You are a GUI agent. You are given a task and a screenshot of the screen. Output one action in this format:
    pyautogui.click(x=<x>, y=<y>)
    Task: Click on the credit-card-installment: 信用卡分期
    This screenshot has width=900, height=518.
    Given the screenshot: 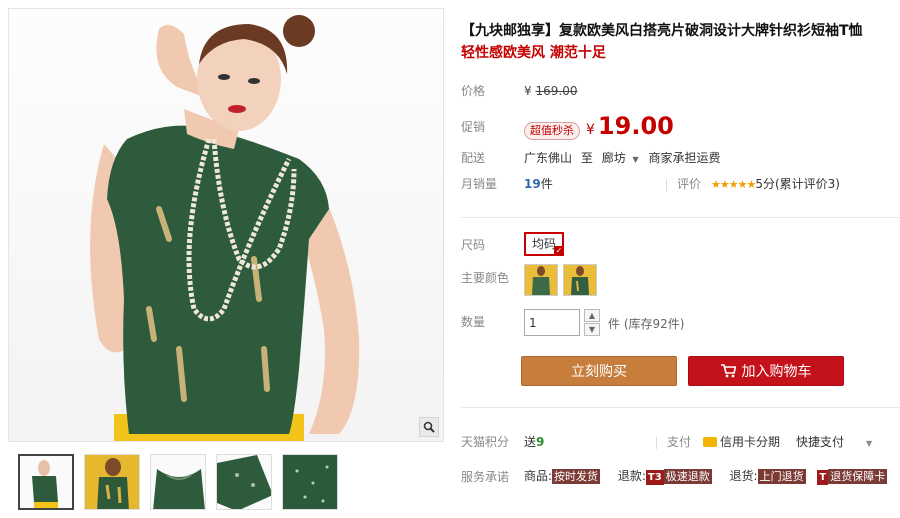 What is the action you would take?
    pyautogui.click(x=750, y=442)
    